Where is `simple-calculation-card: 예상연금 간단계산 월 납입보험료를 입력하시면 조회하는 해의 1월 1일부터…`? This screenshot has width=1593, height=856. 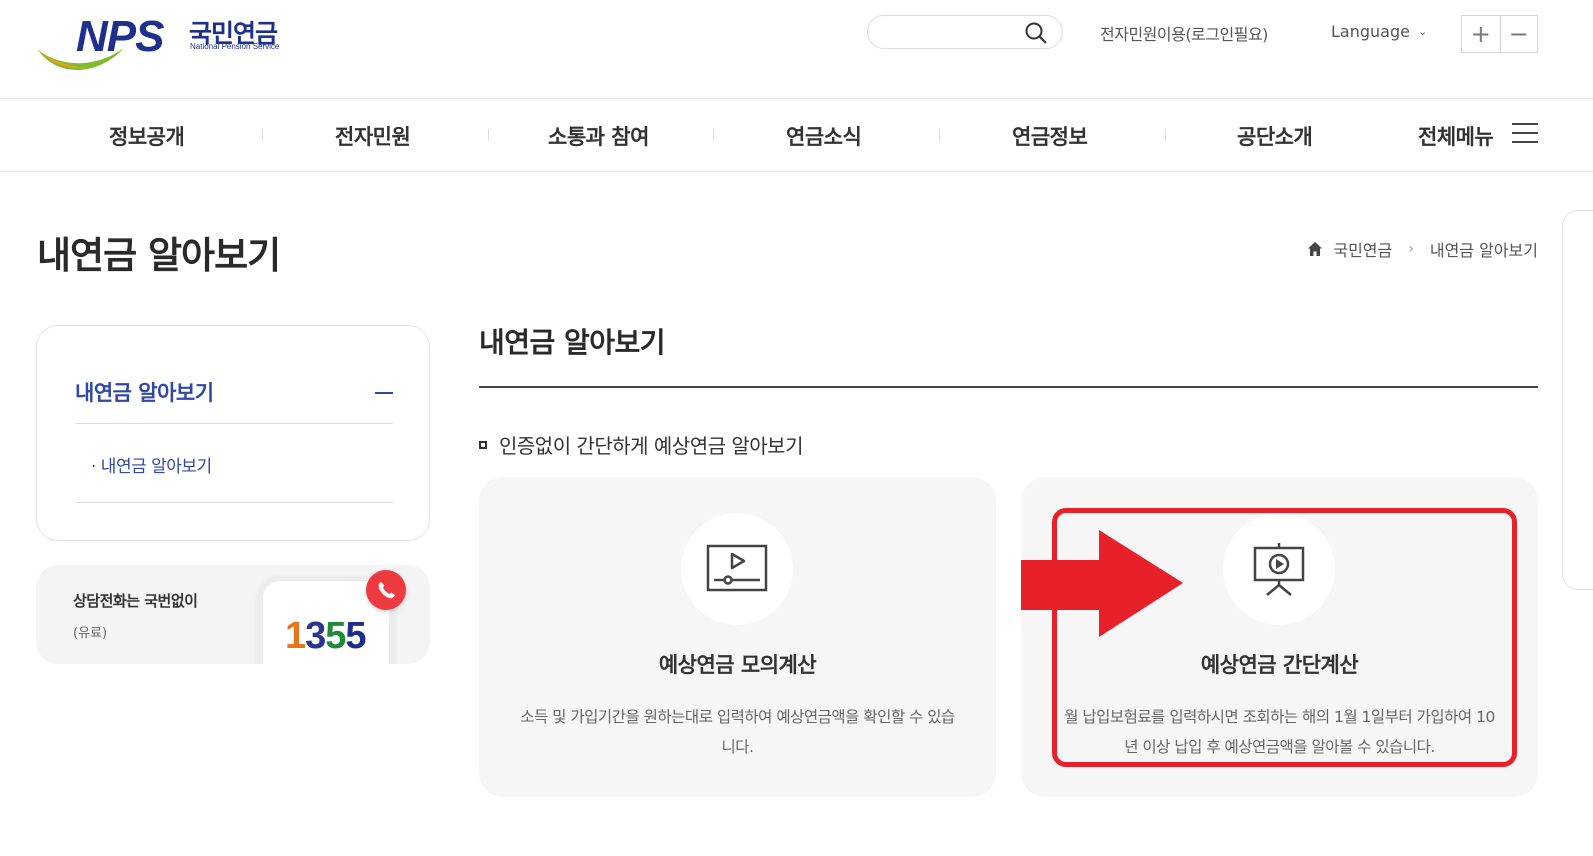
simple-calculation-card: 예상연금 간단계산 월 납입보험료를 입력하시면 조회하는 해의 1월 1일부터… is located at coordinates (1279, 637).